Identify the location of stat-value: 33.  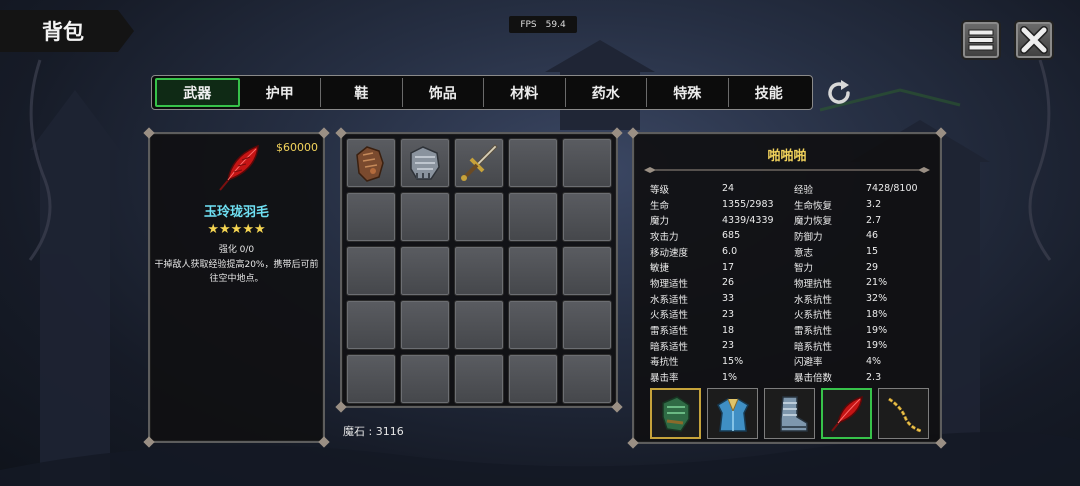
(728, 299).